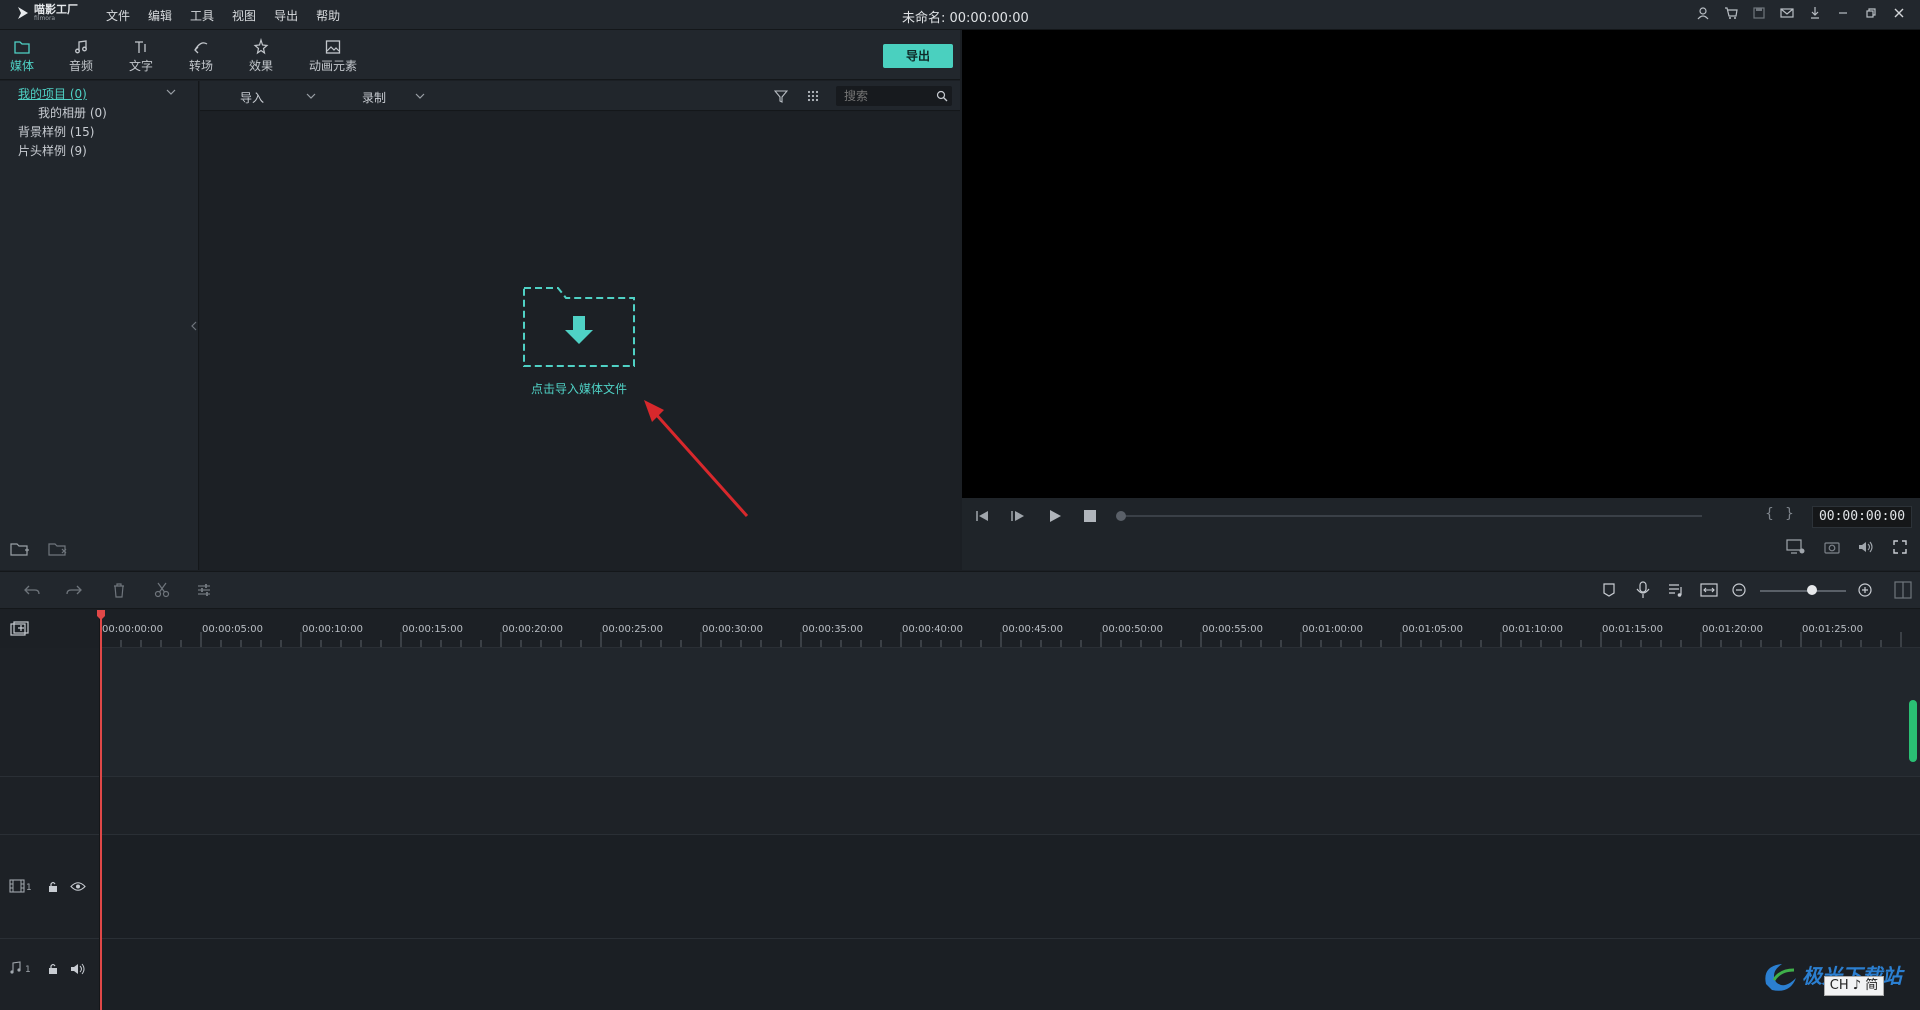 The width and height of the screenshot is (1920, 1010). What do you see at coordinates (22, 47) in the screenshot?
I see `folder-icon` at bounding box center [22, 47].